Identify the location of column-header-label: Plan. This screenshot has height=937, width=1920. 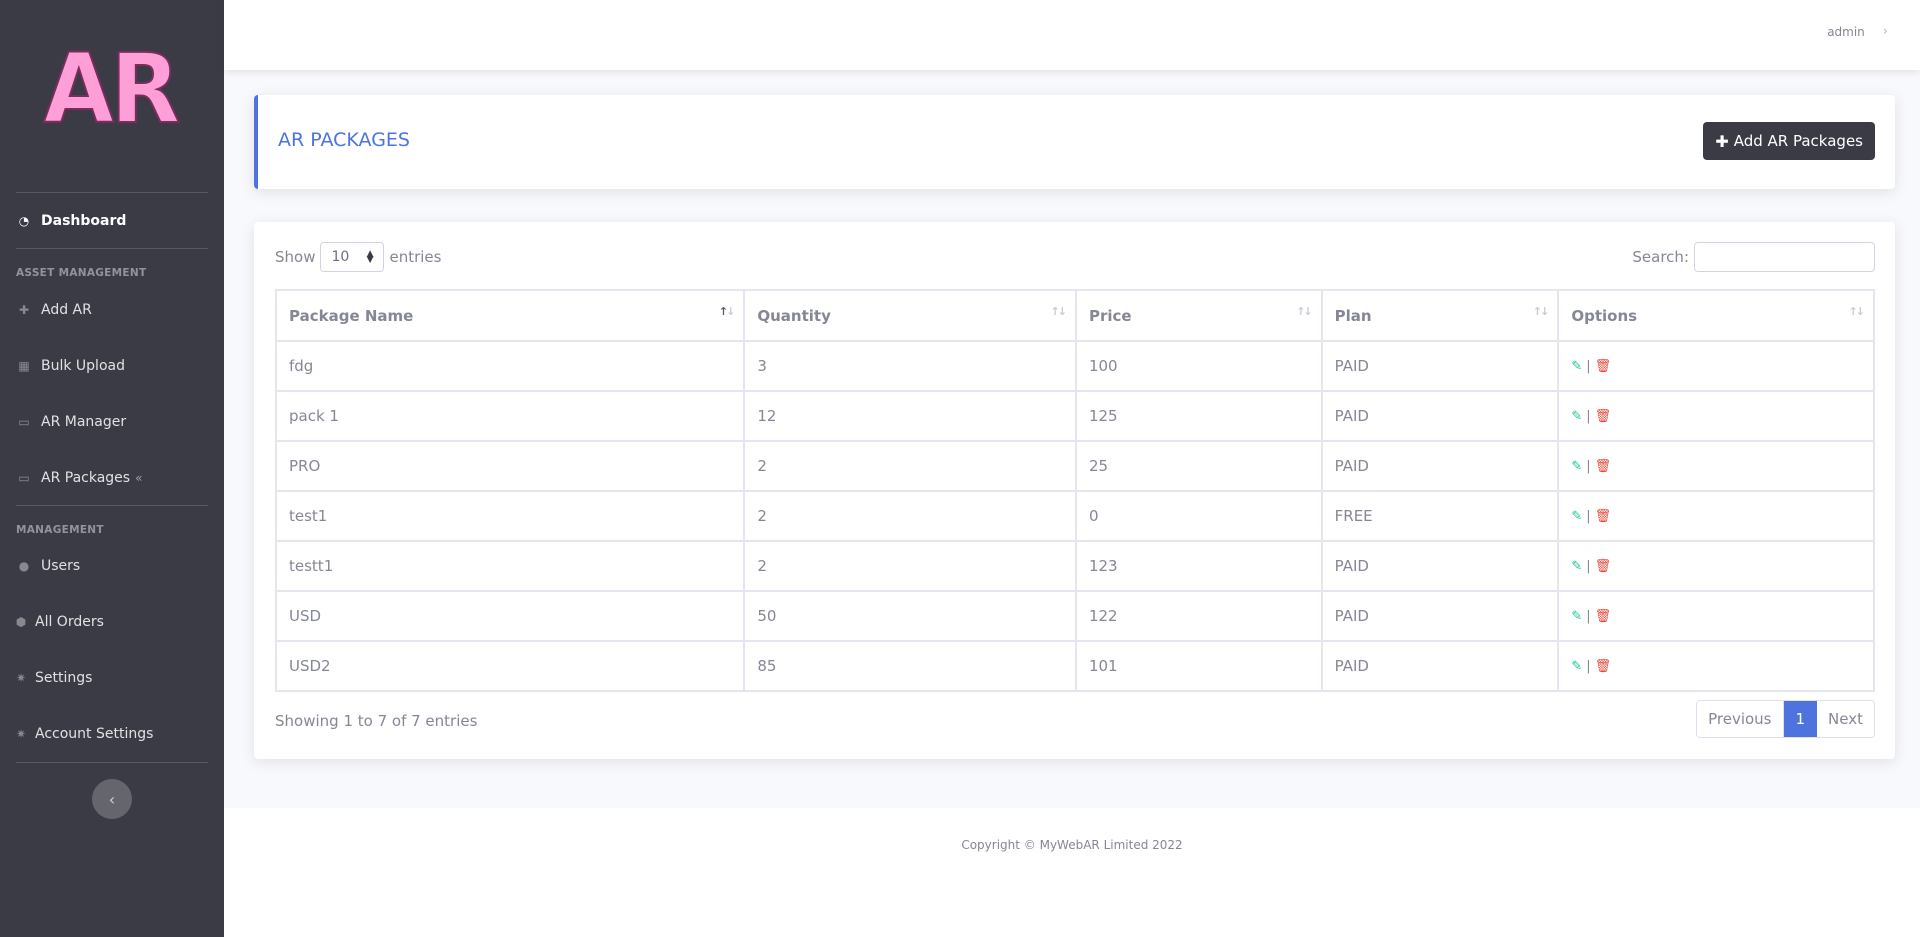
(1353, 315).